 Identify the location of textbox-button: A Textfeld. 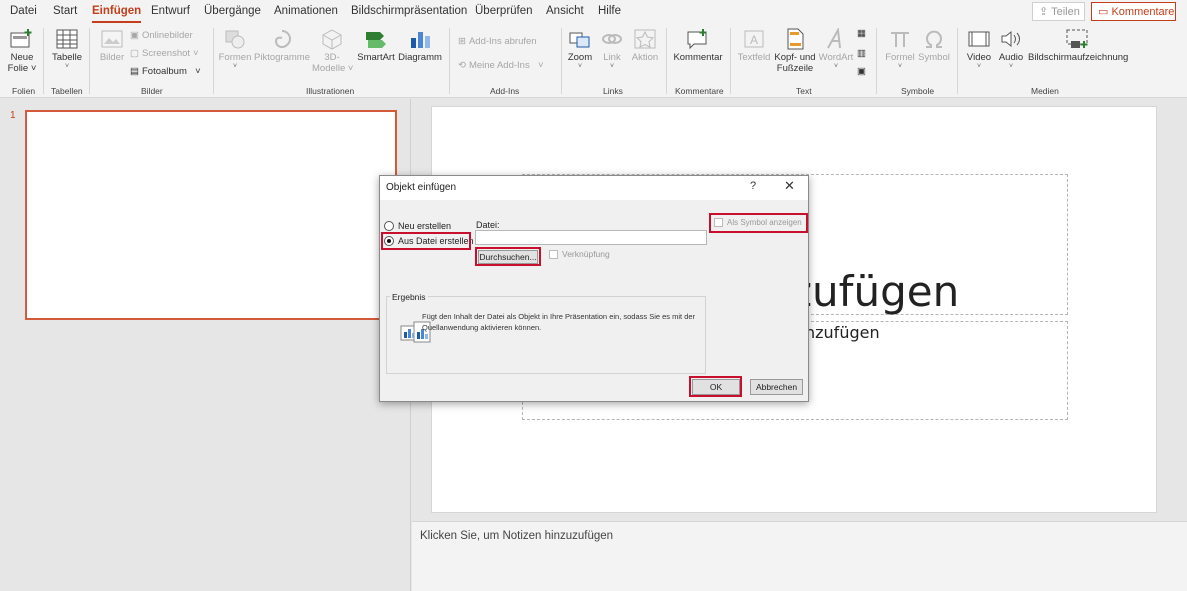
(754, 45).